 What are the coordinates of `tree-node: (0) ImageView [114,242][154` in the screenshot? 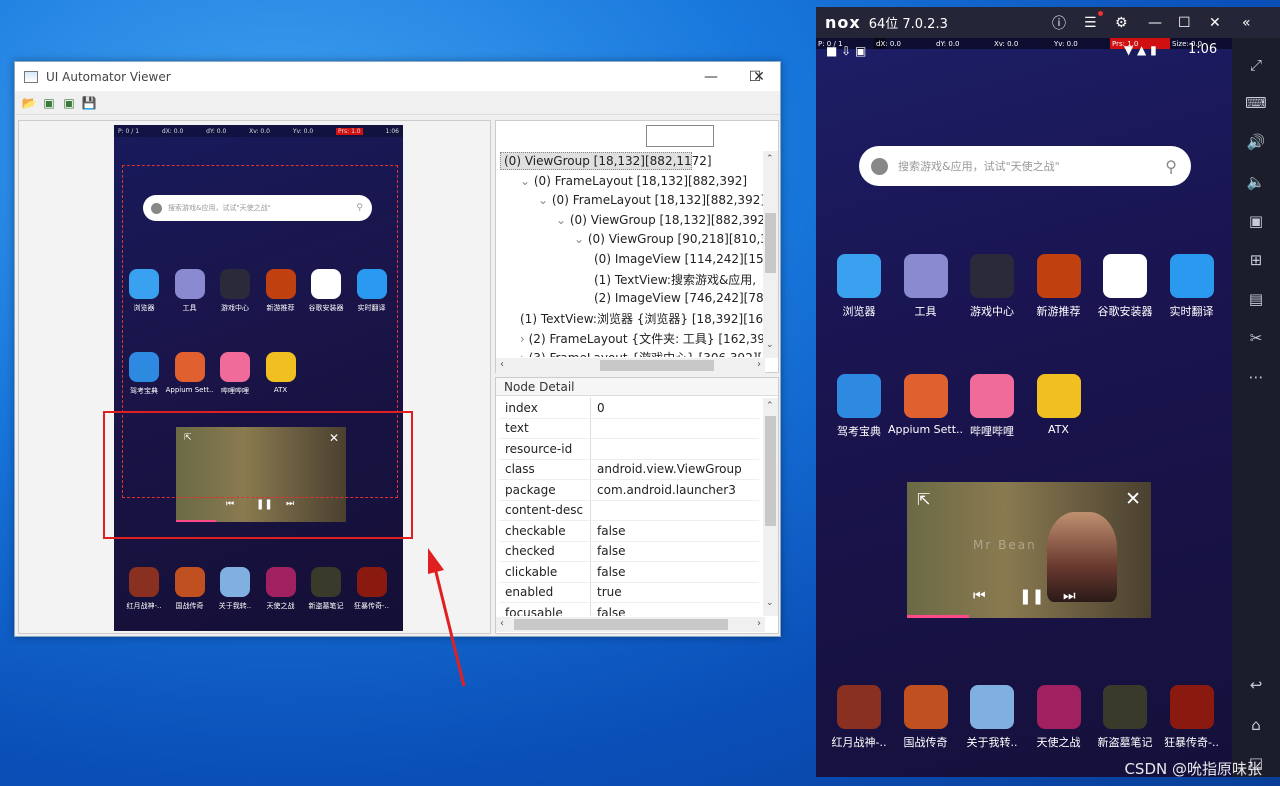 It's located at (678, 259).